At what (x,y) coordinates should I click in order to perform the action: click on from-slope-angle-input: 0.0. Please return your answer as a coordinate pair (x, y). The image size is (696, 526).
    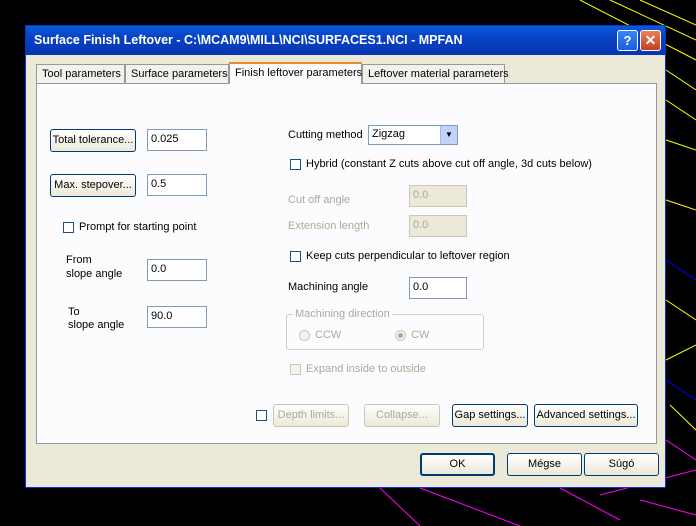
    Looking at the image, I should click on (177, 270).